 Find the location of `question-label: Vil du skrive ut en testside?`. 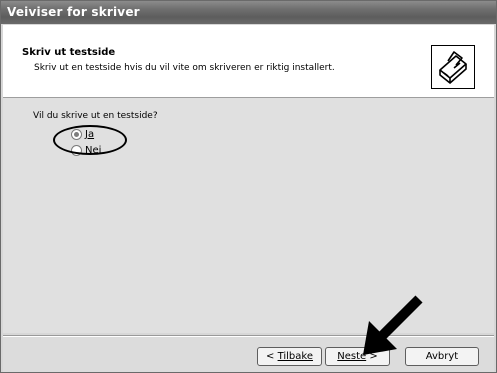

question-label: Vil du skrive ut en testside? is located at coordinates (95, 116).